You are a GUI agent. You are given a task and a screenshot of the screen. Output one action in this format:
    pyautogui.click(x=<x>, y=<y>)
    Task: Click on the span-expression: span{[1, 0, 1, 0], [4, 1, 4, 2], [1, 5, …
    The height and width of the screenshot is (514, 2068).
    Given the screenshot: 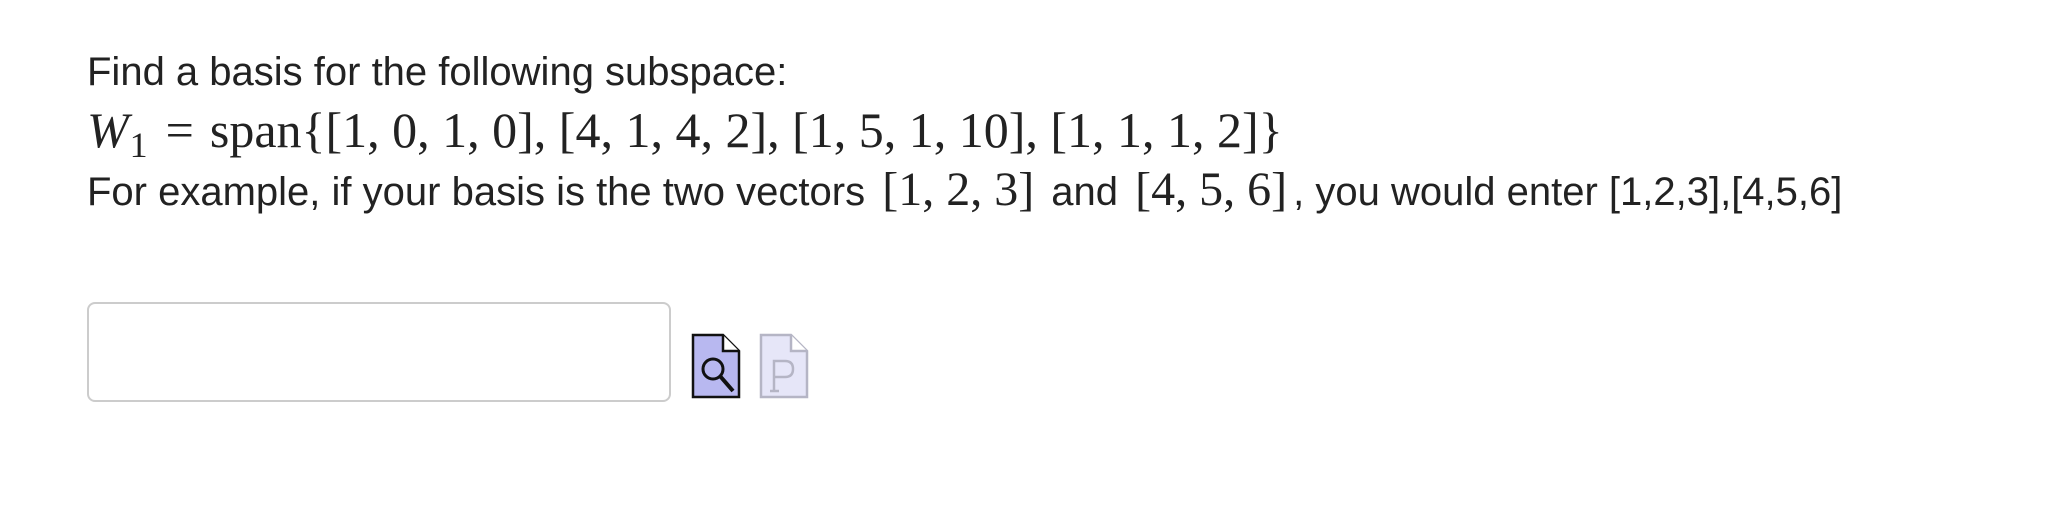 What is the action you would take?
    pyautogui.click(x=746, y=130)
    